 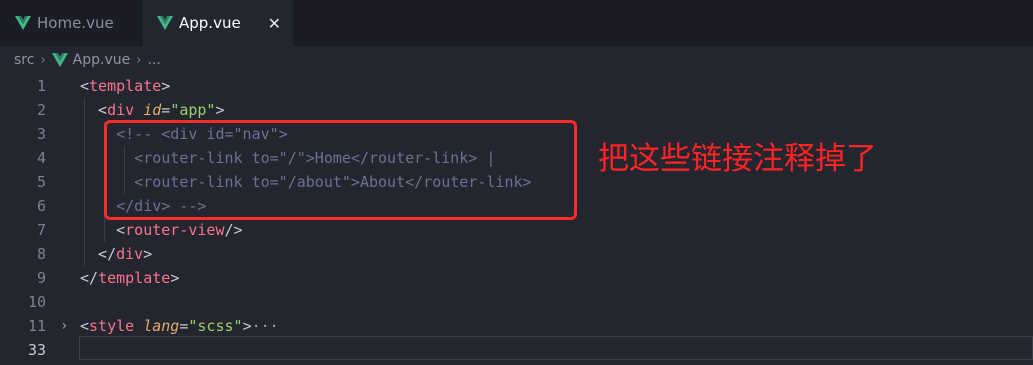 What do you see at coordinates (41, 206) in the screenshot?
I see `line-number: 6` at bounding box center [41, 206].